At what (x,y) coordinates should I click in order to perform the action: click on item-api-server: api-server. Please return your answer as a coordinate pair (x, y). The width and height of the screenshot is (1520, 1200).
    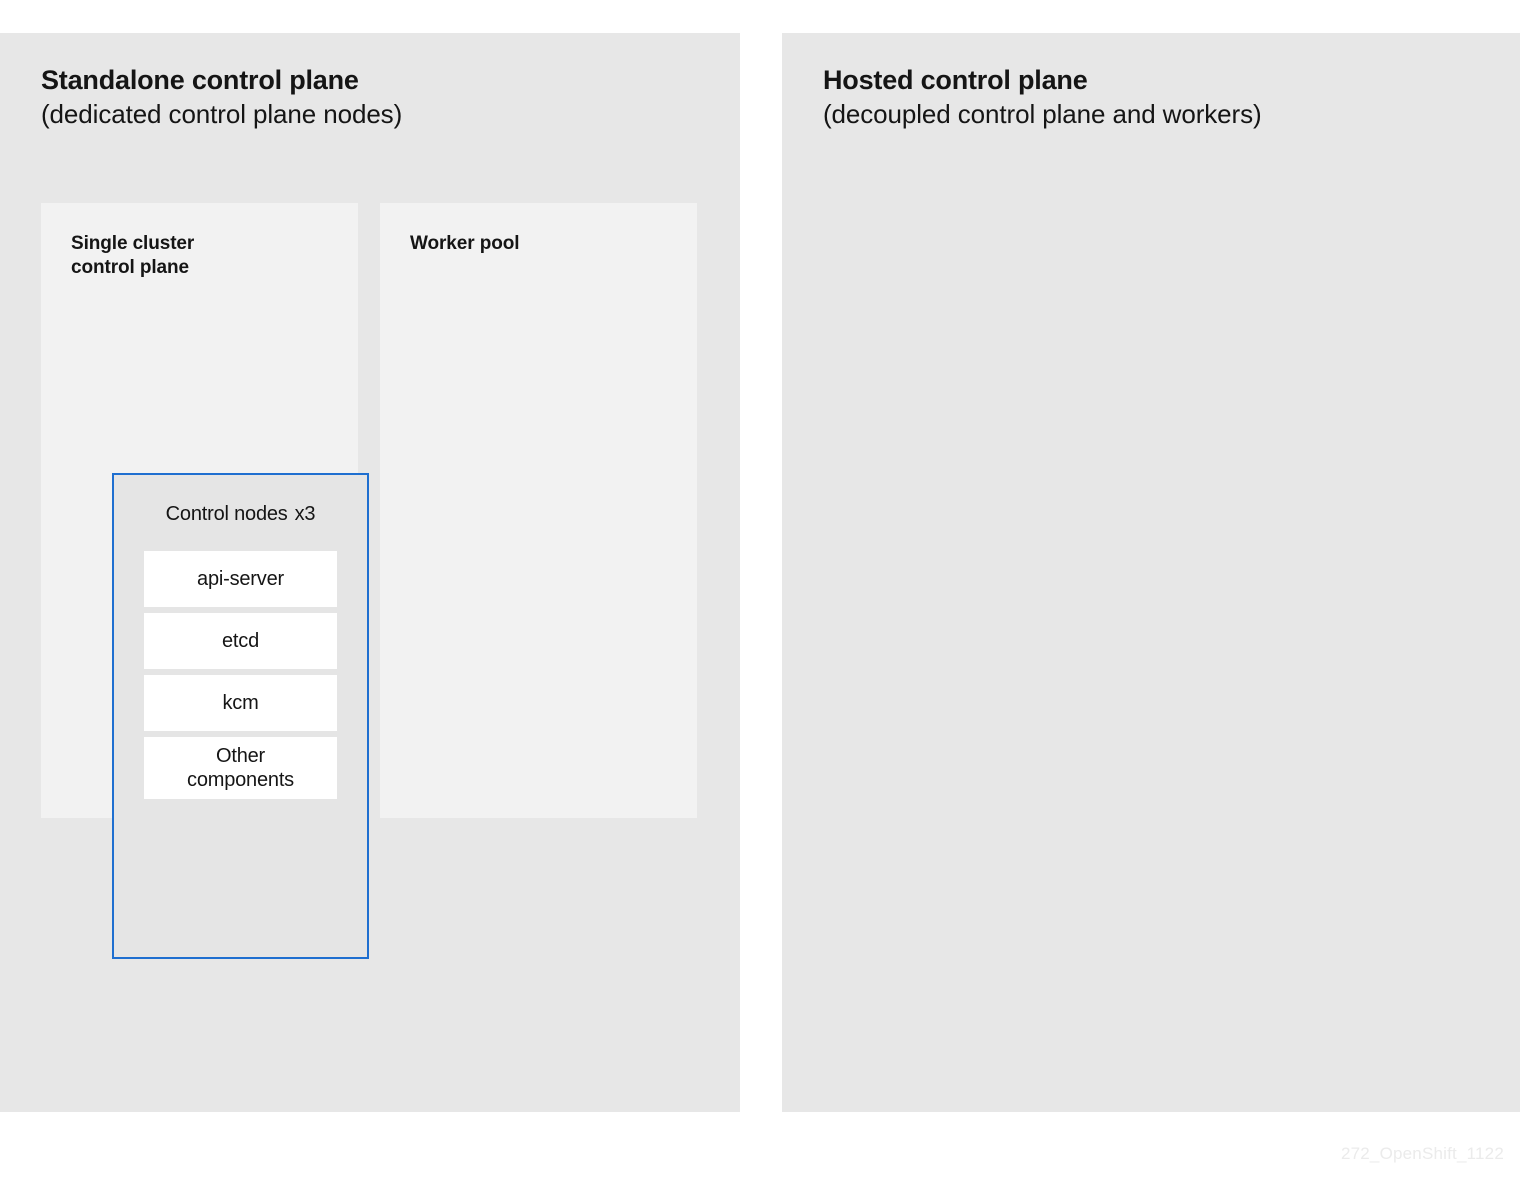
    Looking at the image, I should click on (240, 579).